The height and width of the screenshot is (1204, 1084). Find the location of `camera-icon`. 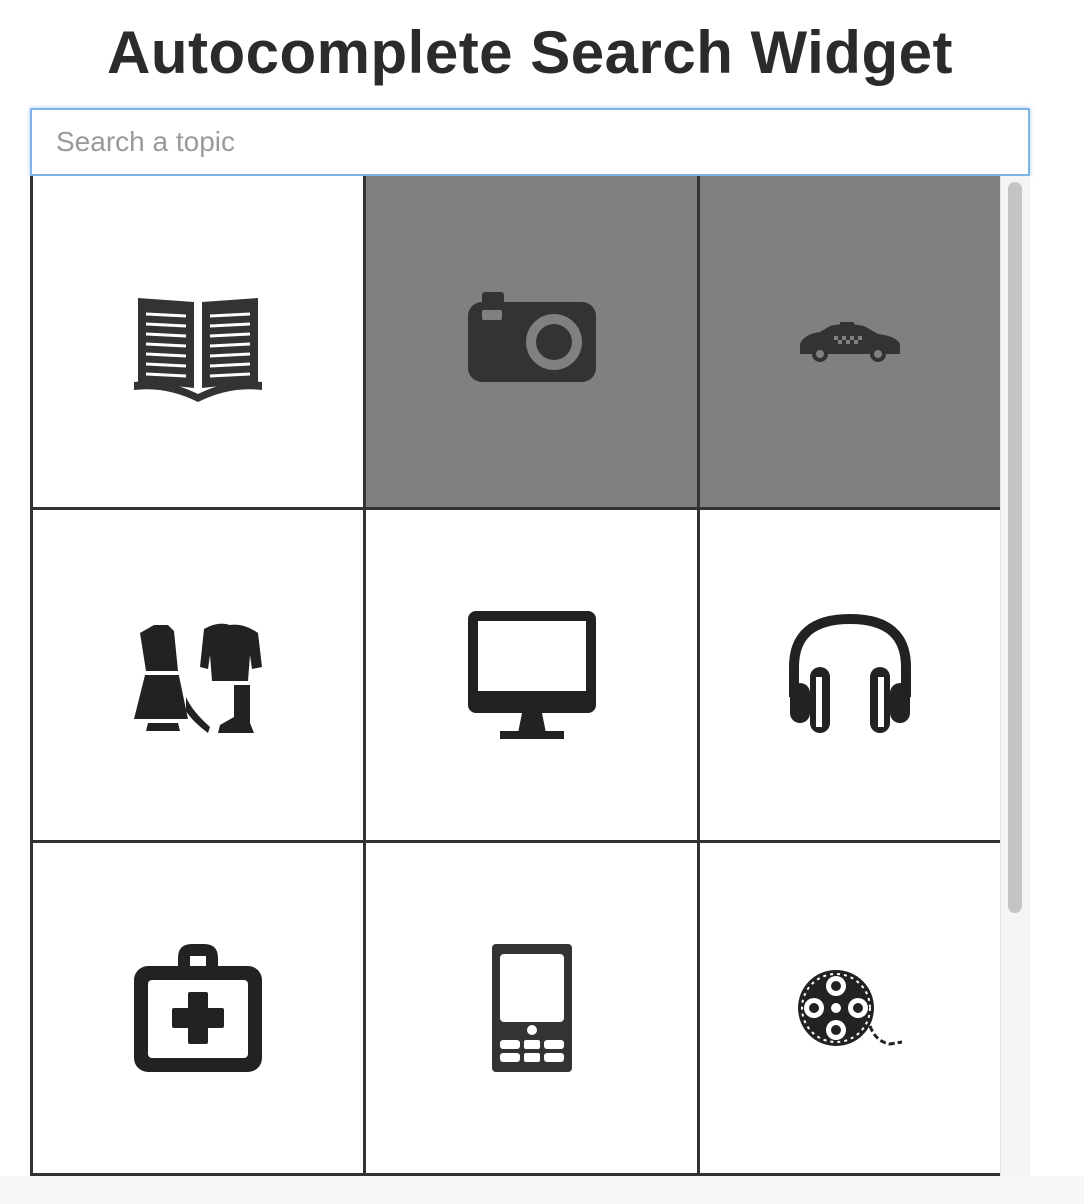

camera-icon is located at coordinates (531, 342).